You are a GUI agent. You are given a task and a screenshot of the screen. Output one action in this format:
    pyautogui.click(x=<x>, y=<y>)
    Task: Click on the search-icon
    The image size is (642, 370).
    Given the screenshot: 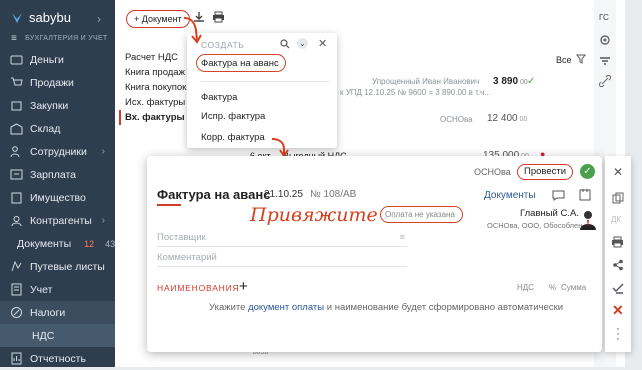 What is the action you would take?
    pyautogui.click(x=285, y=44)
    